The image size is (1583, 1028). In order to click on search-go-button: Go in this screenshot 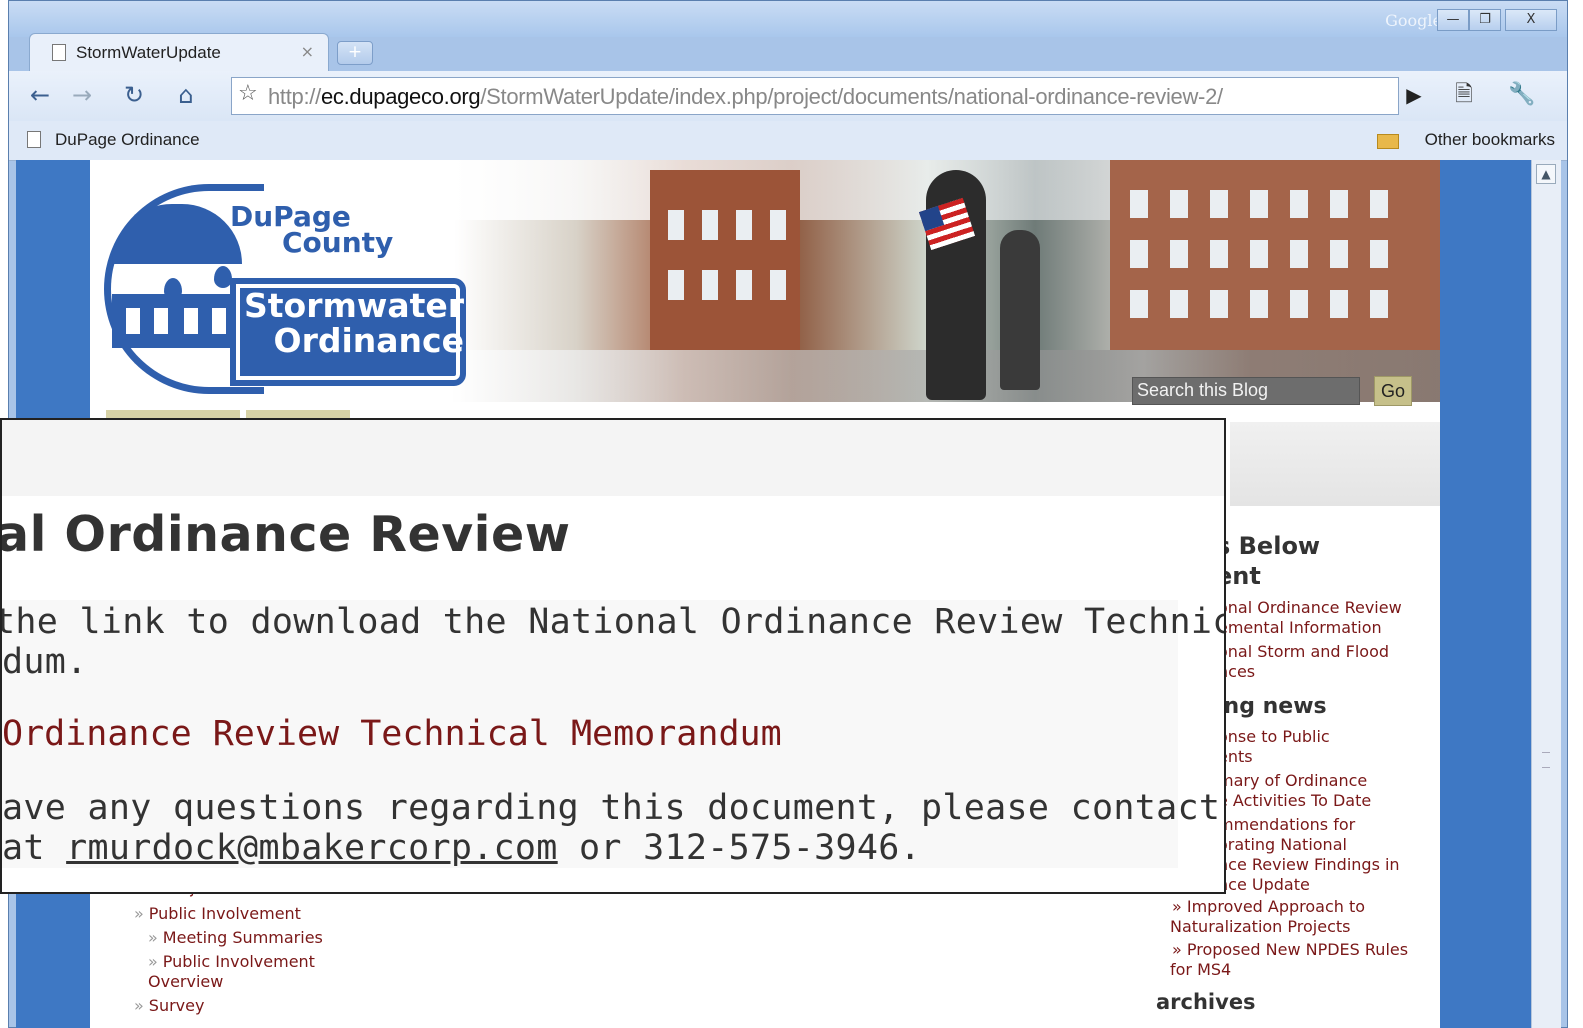, I will do `click(1393, 391)`.